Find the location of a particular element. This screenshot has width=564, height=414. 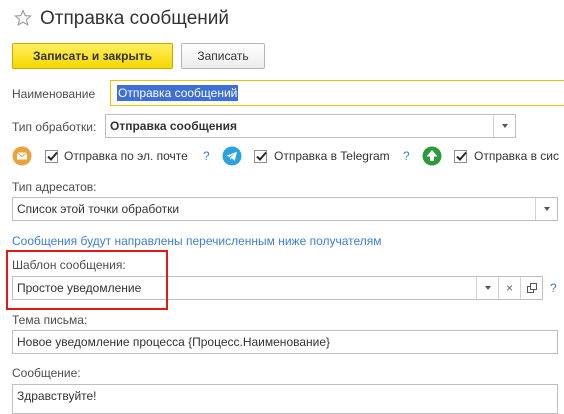

processing-type-value: Отправка сообщения is located at coordinates (174, 126).